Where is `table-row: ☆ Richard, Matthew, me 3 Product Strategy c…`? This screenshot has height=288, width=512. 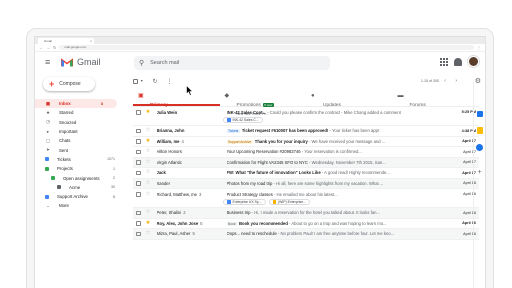
table-row: ☆ Richard, Matthew, me 3 Product Strategy c… is located at coordinates (306, 198).